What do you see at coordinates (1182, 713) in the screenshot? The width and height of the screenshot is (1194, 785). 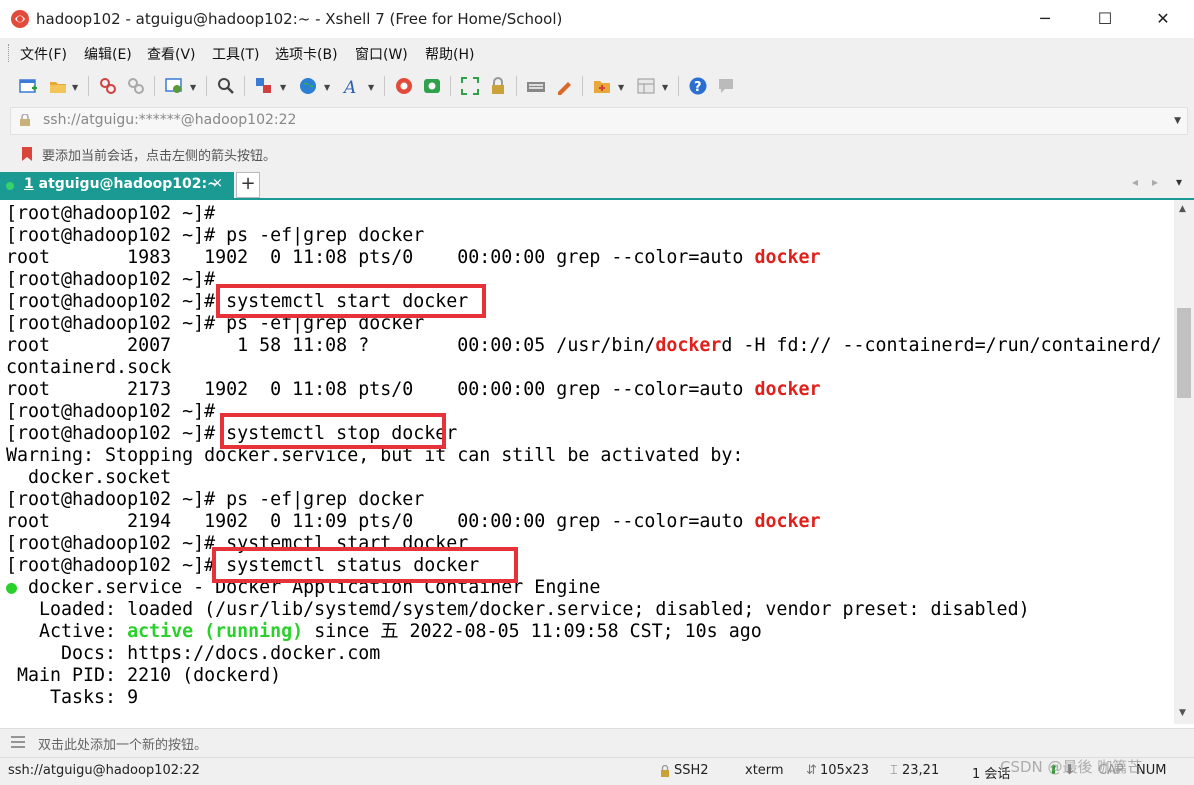 I see `scroll-down-icon: ▼` at bounding box center [1182, 713].